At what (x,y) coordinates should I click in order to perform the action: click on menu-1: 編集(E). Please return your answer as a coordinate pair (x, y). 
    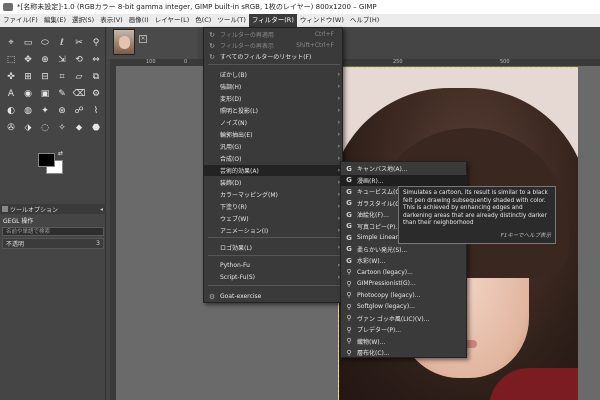
    Looking at the image, I should click on (55, 20).